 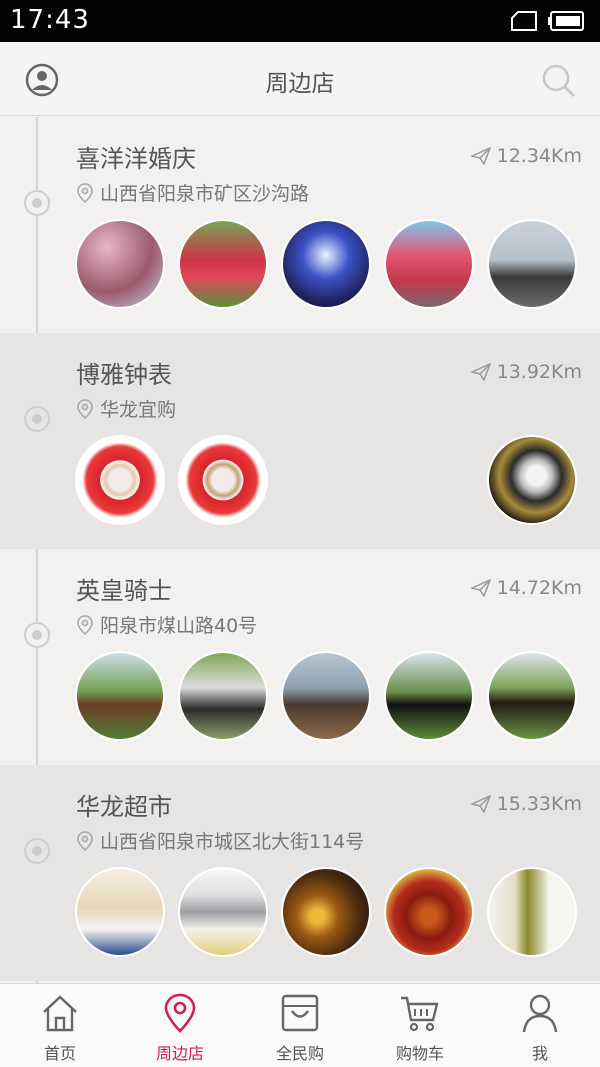 I want to click on store-address: 阳泉市煤山路40号, so click(x=166, y=624).